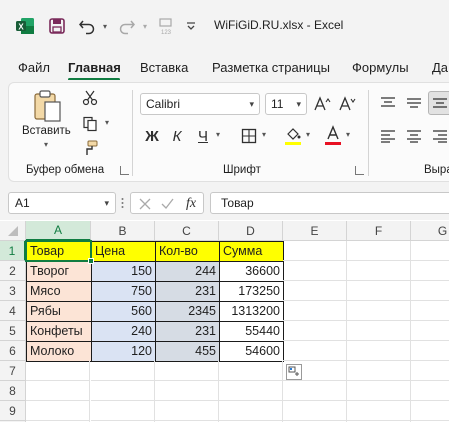 The image size is (449, 422). What do you see at coordinates (13, 251) in the screenshot?
I see `row-header-1: 1` at bounding box center [13, 251].